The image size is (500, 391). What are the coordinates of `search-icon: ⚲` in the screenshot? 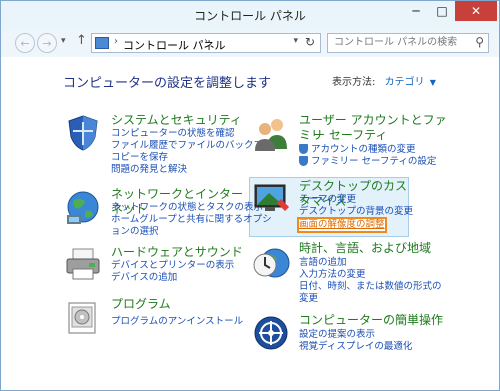 It's located at (479, 42).